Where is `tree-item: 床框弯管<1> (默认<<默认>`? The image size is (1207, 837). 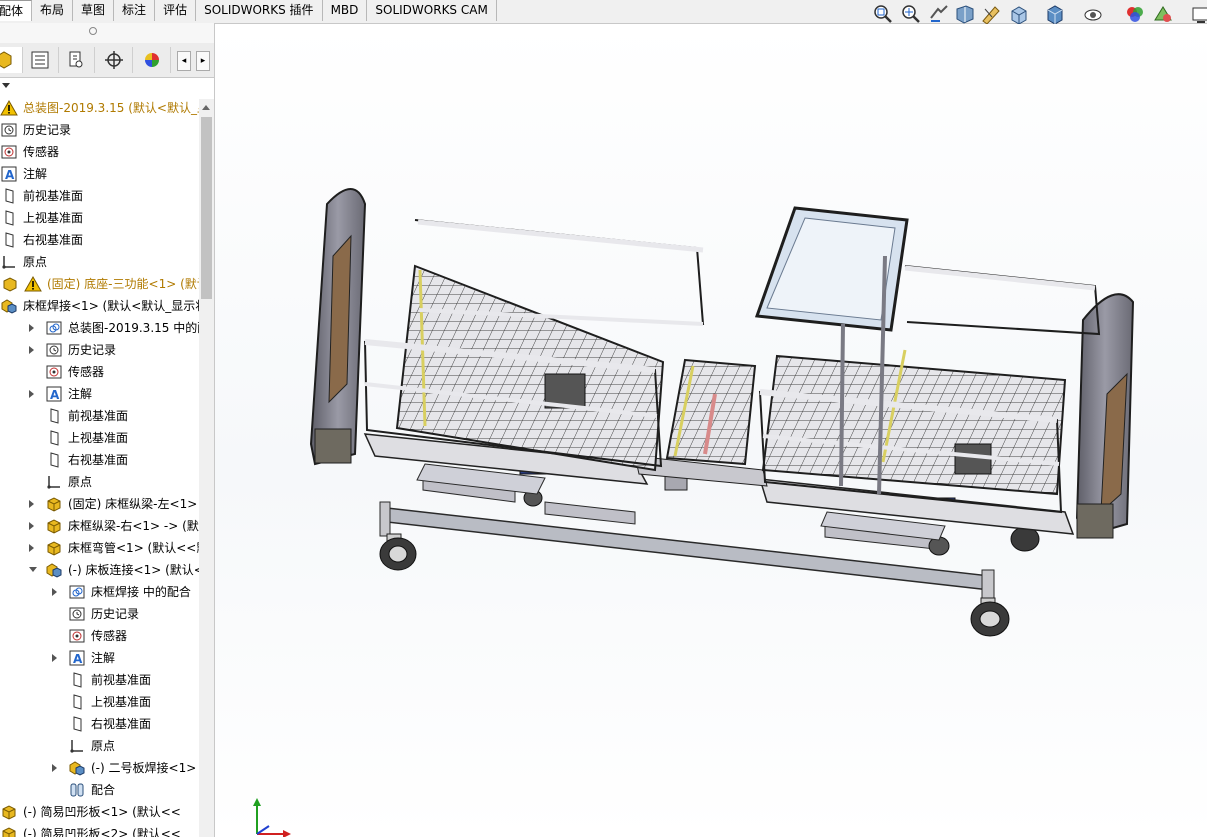 tree-item: 床框弯管<1> (默认<<默认> is located at coordinates (99, 548).